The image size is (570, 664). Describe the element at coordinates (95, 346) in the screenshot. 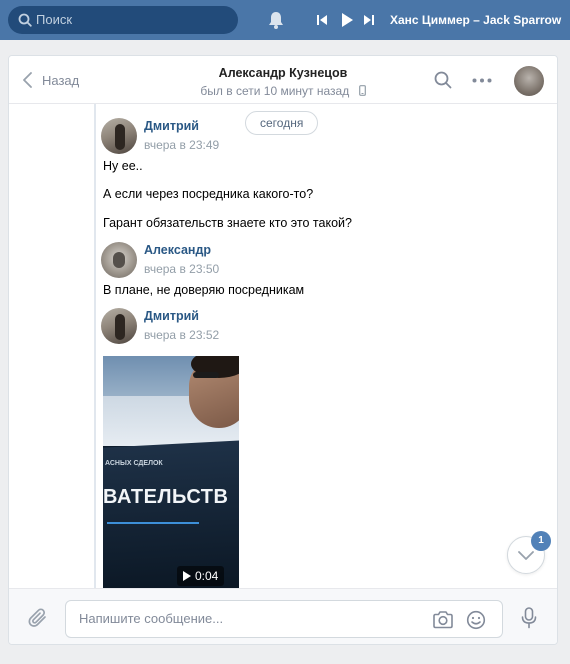

I see `unread-marker-line` at that location.